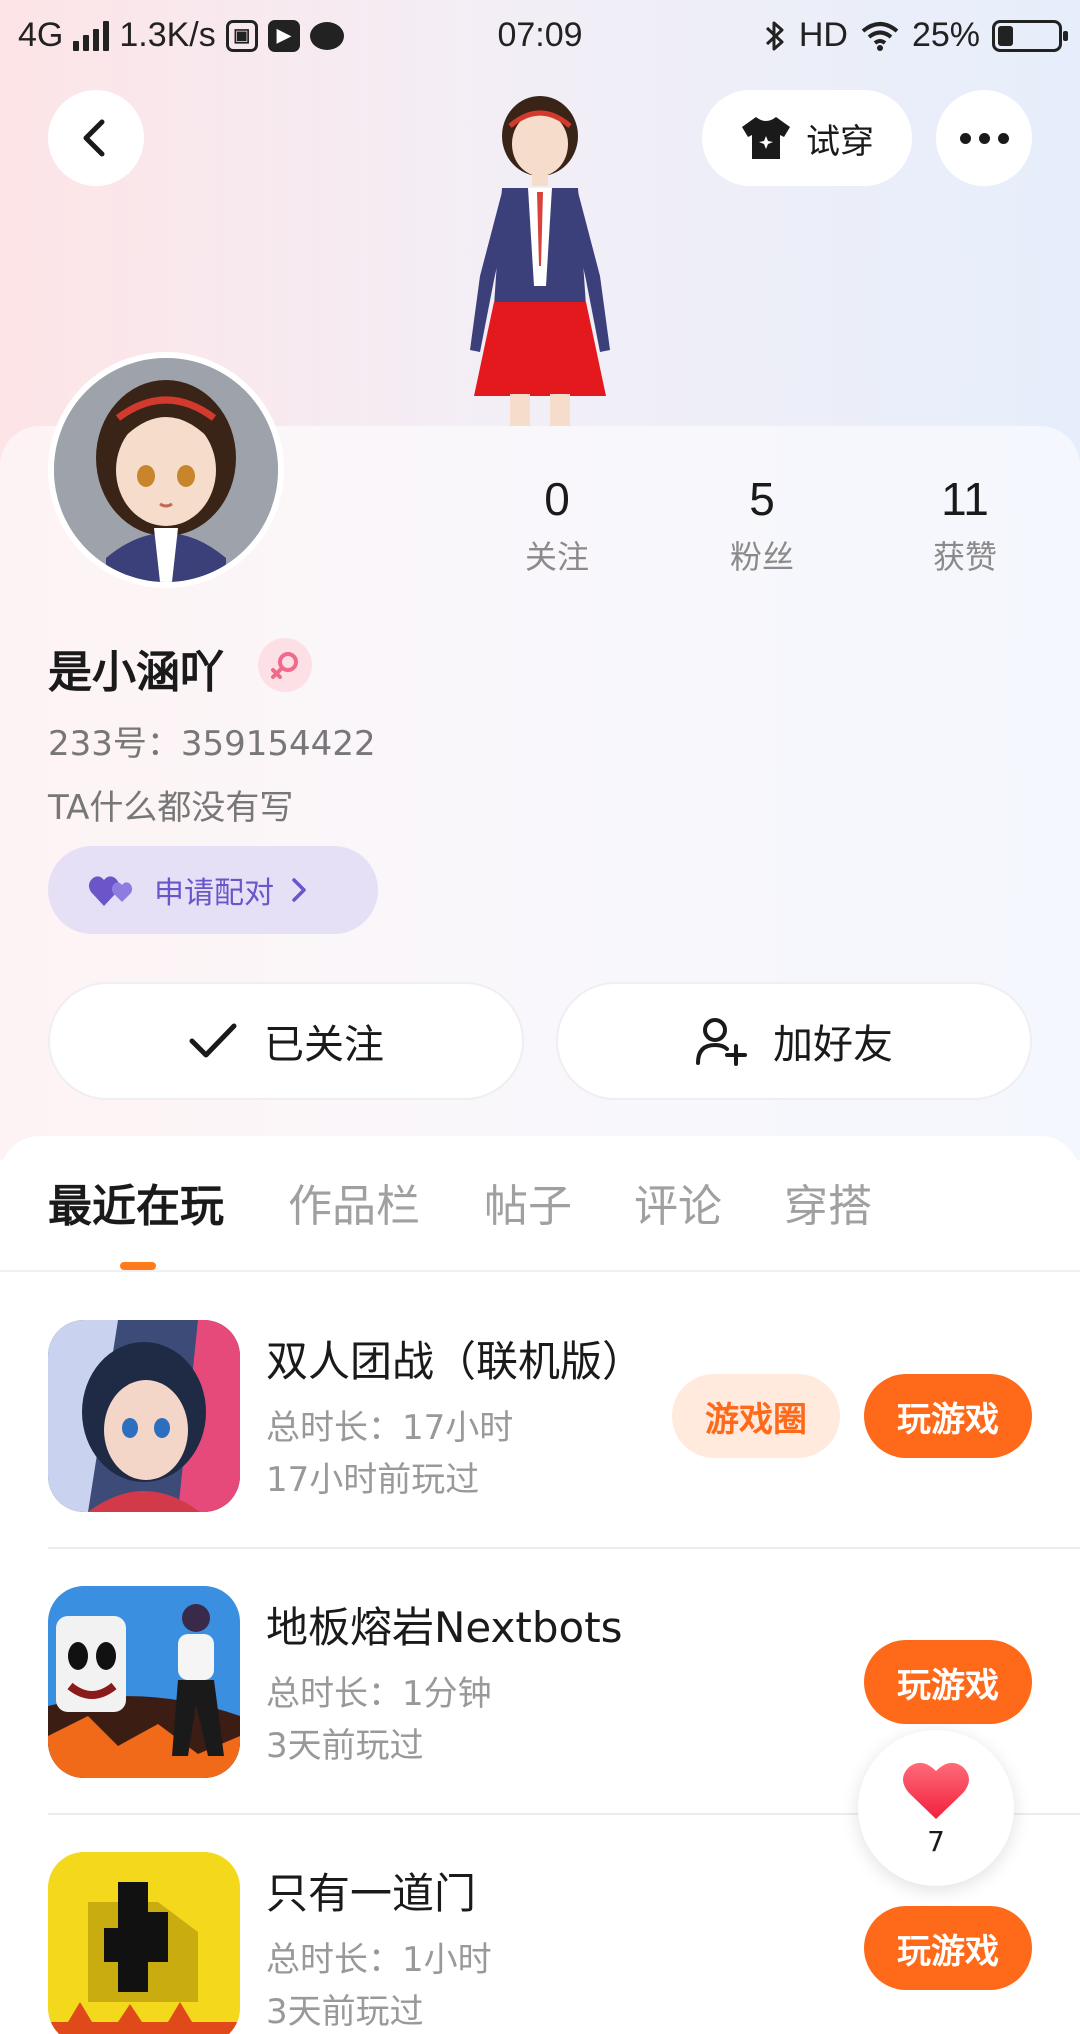 This screenshot has width=1080, height=2034. What do you see at coordinates (324, 1045) in the screenshot?
I see `followed-label: 已关注` at bounding box center [324, 1045].